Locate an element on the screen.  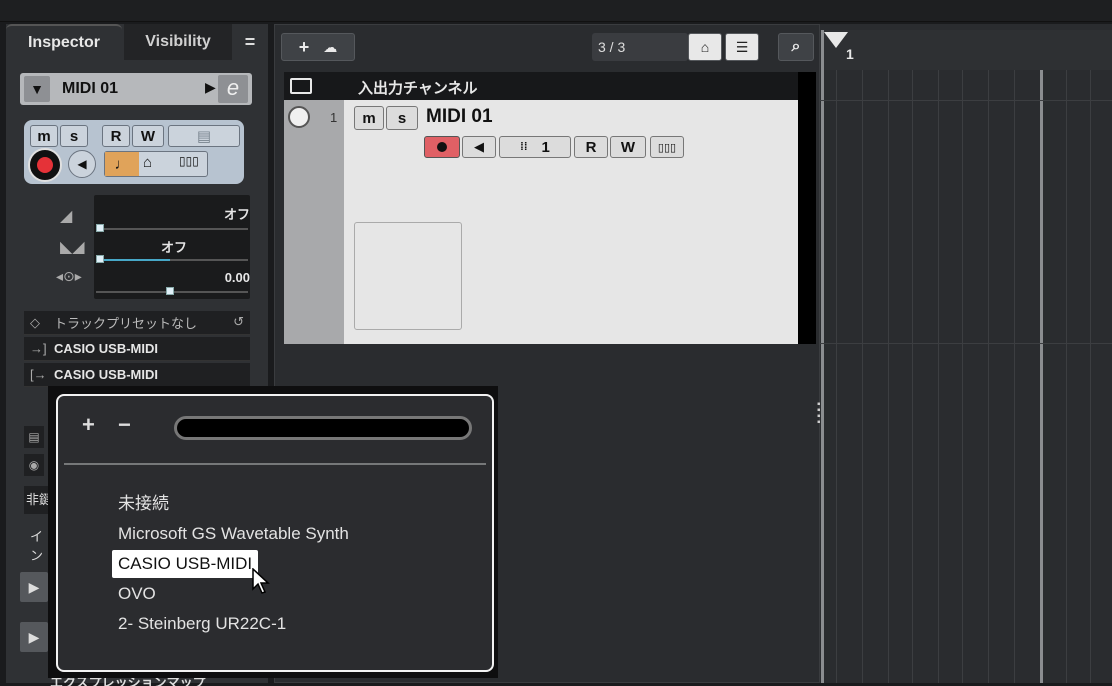
track-preset-row: ◇ トラックプリセットなし ↺ is located at coordinates (137, 323).